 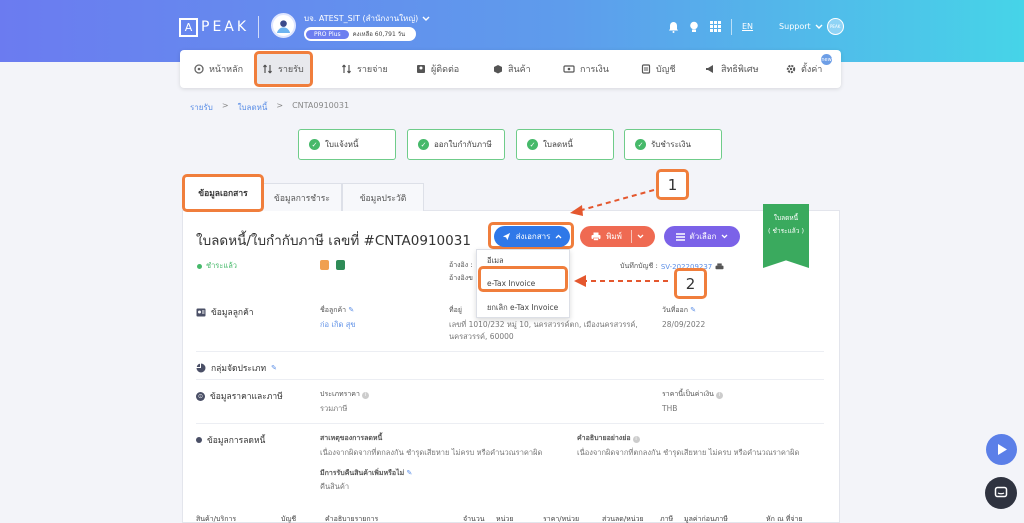 I want to click on workflow-step-credit-note: ✓ ใบลดหนี้, so click(x=565, y=144).